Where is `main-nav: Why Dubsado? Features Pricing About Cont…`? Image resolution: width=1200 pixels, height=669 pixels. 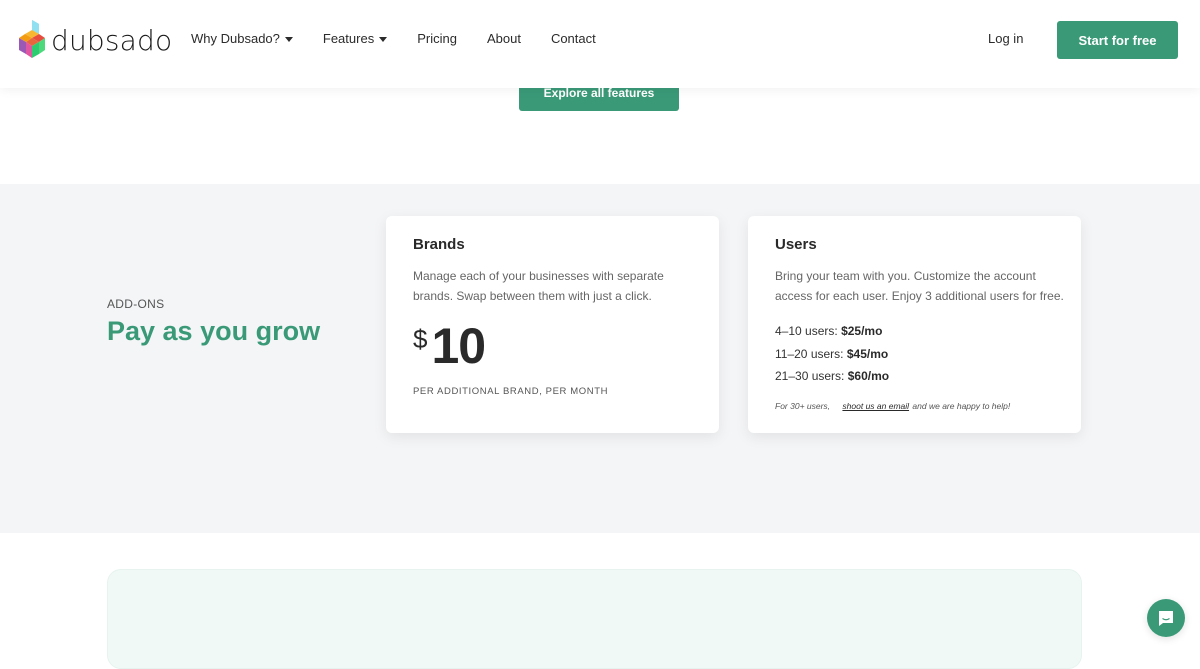 main-nav: Why Dubsado? Features Pricing About Cont… is located at coordinates (408, 38).